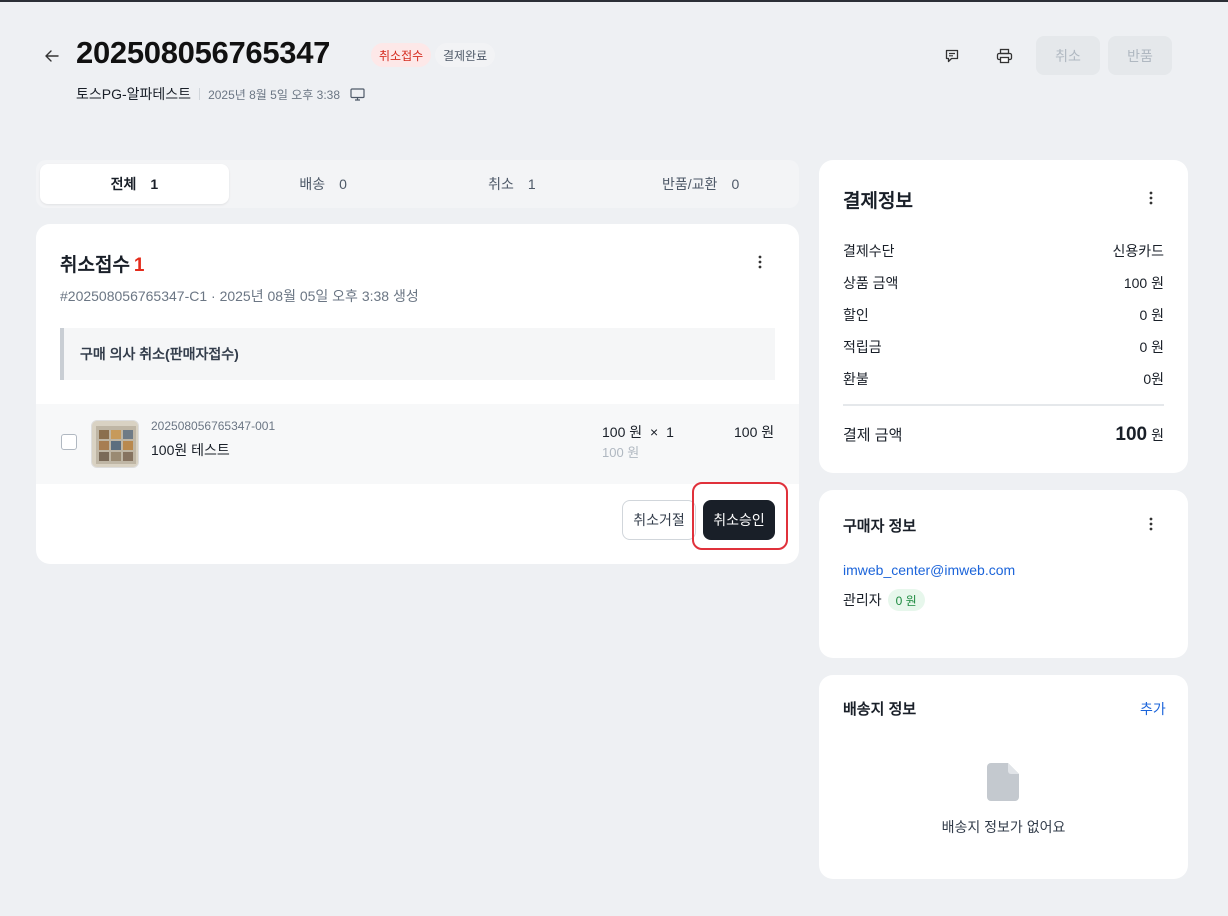 The image size is (1228, 916). I want to click on section-title: 취소접수 1, so click(102, 263).